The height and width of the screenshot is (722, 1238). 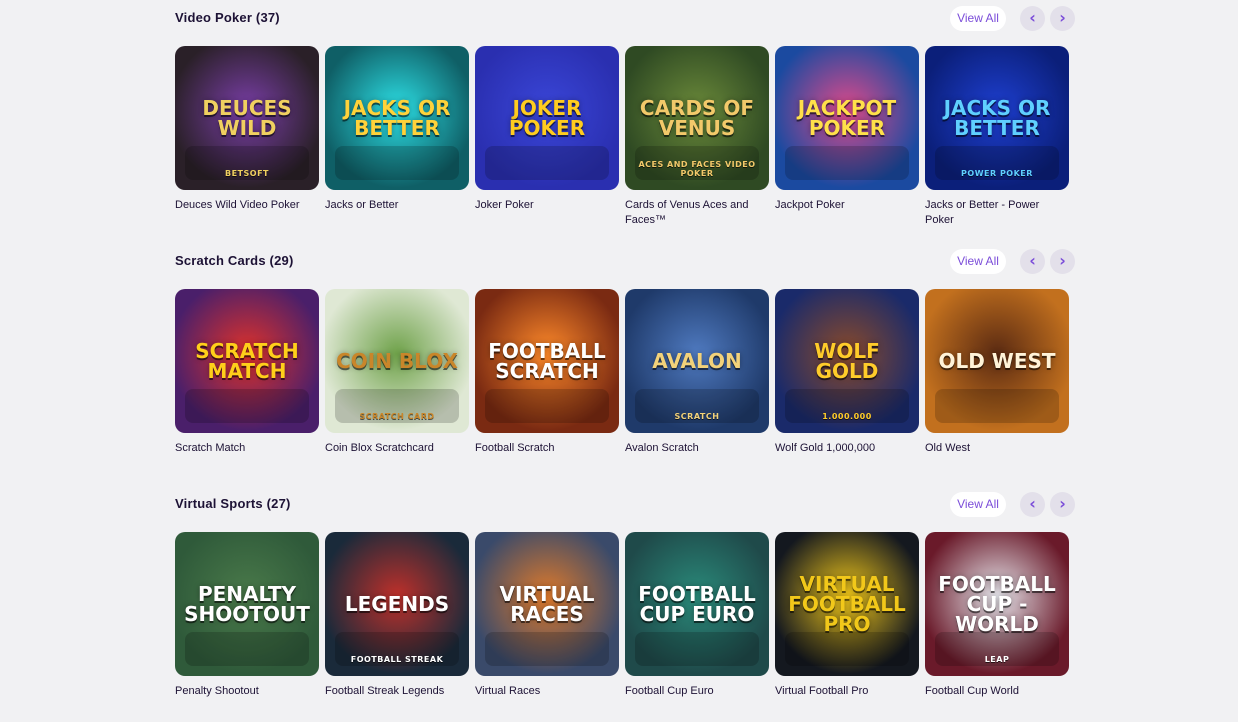 I want to click on game-thumbnail: Football Cup - World LEAP, so click(x=997, y=604).